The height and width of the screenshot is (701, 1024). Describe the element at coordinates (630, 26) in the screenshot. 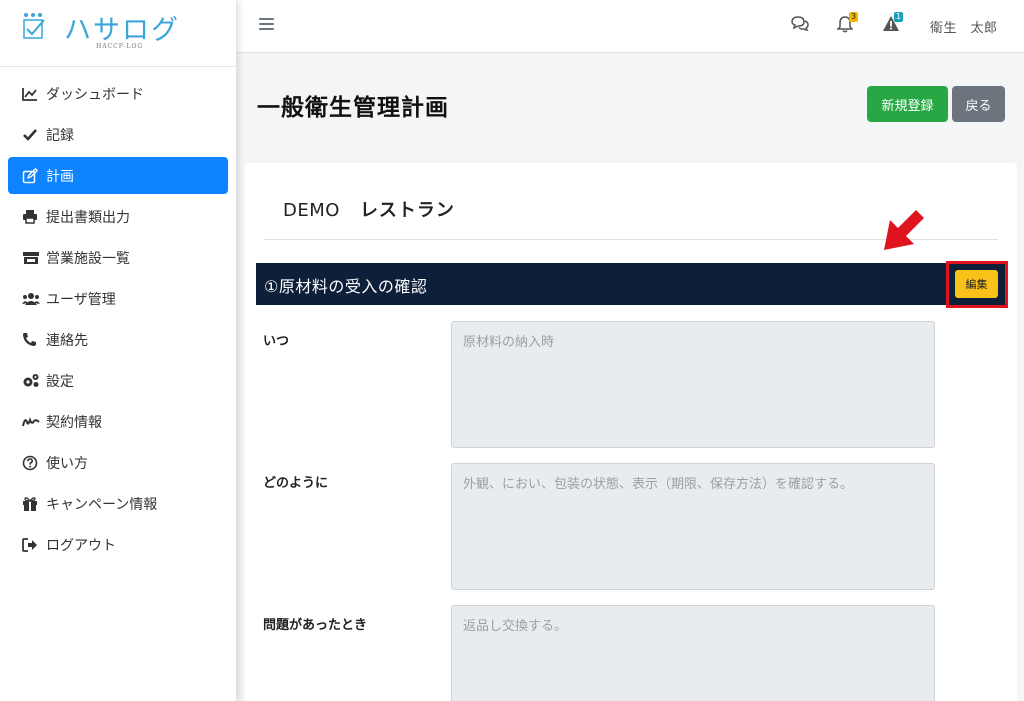

I see `topbar: 3 1 衛生 太郎` at that location.